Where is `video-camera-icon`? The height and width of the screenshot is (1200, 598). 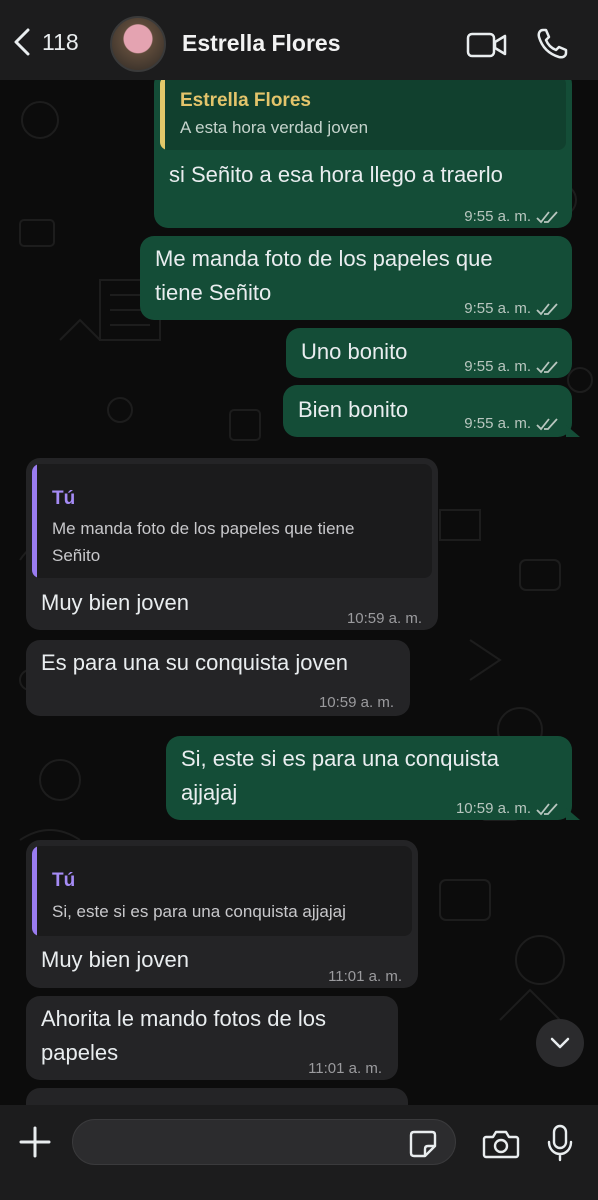
video-camera-icon is located at coordinates (486, 45).